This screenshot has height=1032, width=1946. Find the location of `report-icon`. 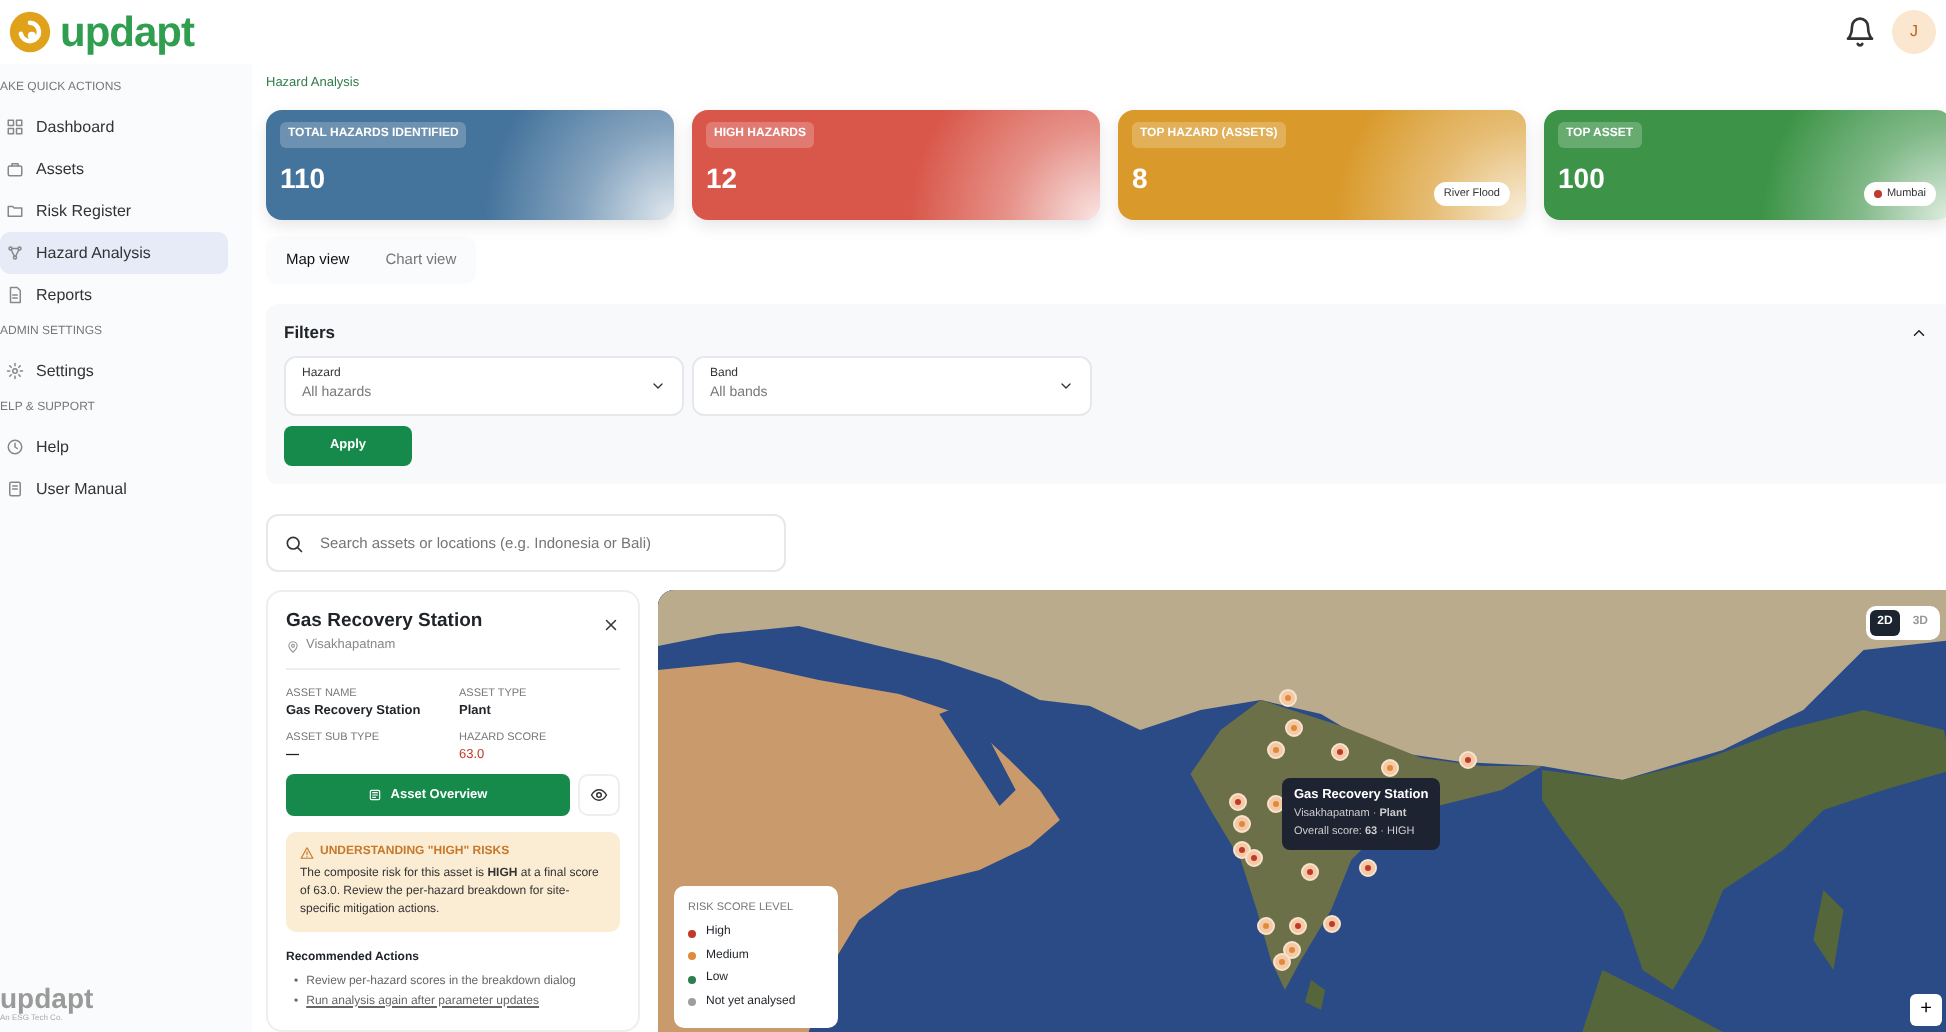

report-icon is located at coordinates (375, 795).